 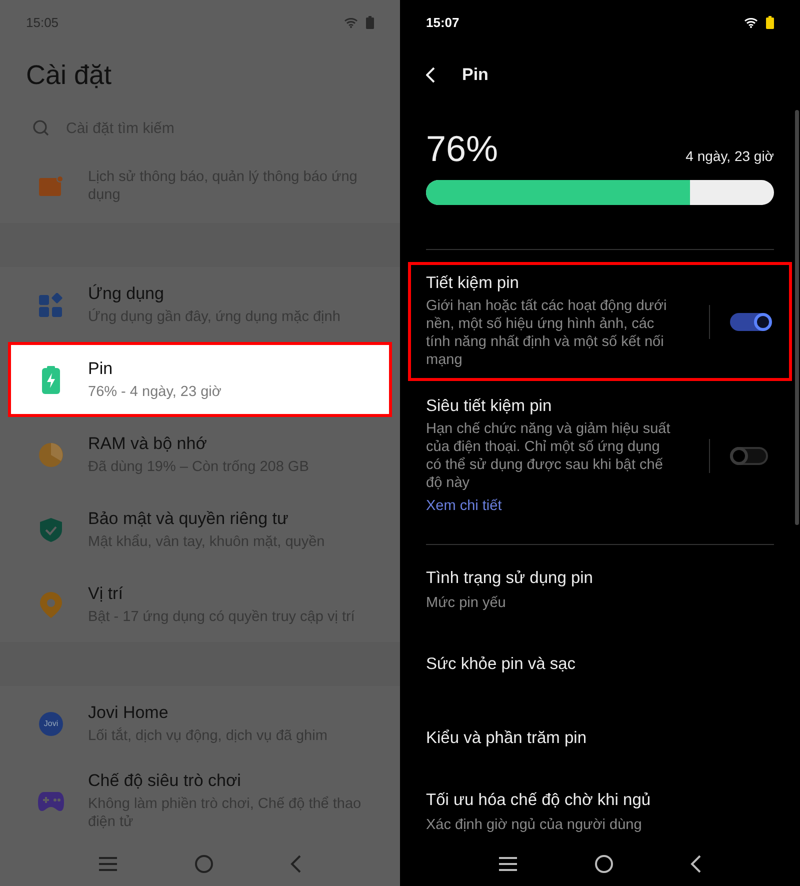 I want to click on item-title: Tình trạng sử dụng pin, so click(x=510, y=578).